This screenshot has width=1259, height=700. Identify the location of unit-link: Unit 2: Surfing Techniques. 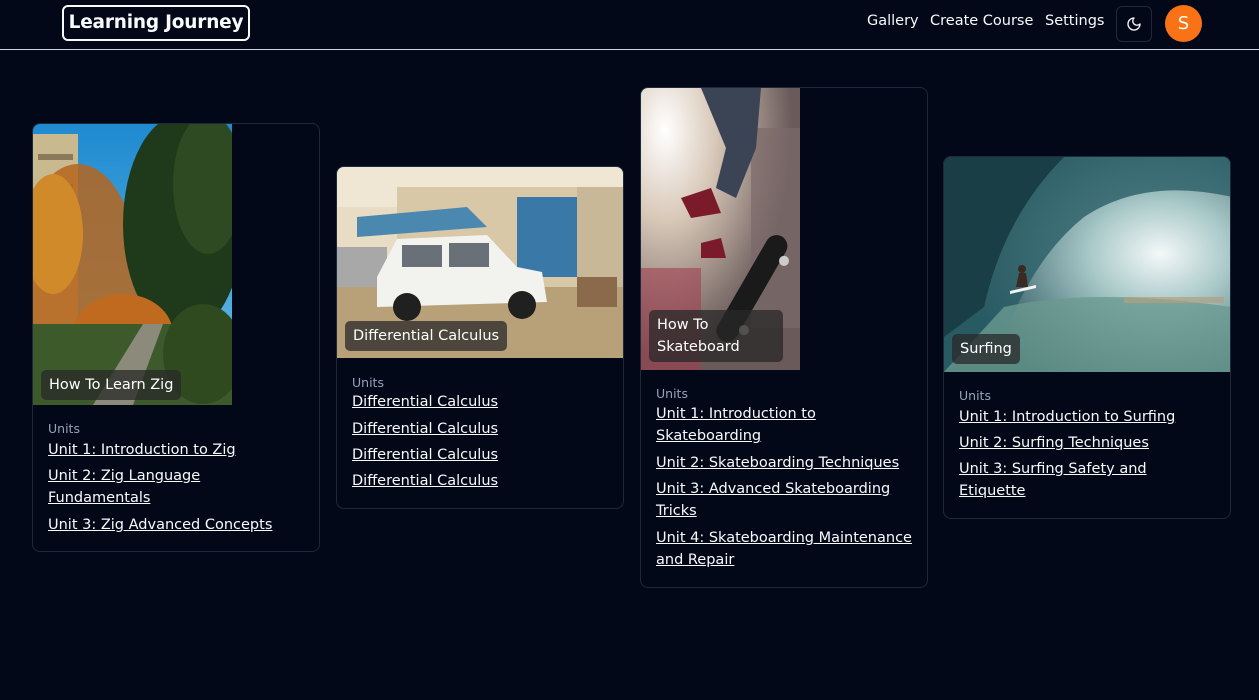
(1088, 443).